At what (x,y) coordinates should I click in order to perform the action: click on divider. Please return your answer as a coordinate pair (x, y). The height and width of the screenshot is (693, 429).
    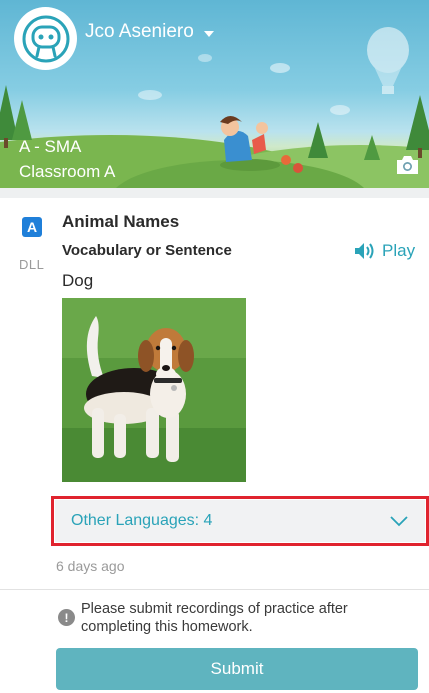
    Looking at the image, I should click on (214, 589).